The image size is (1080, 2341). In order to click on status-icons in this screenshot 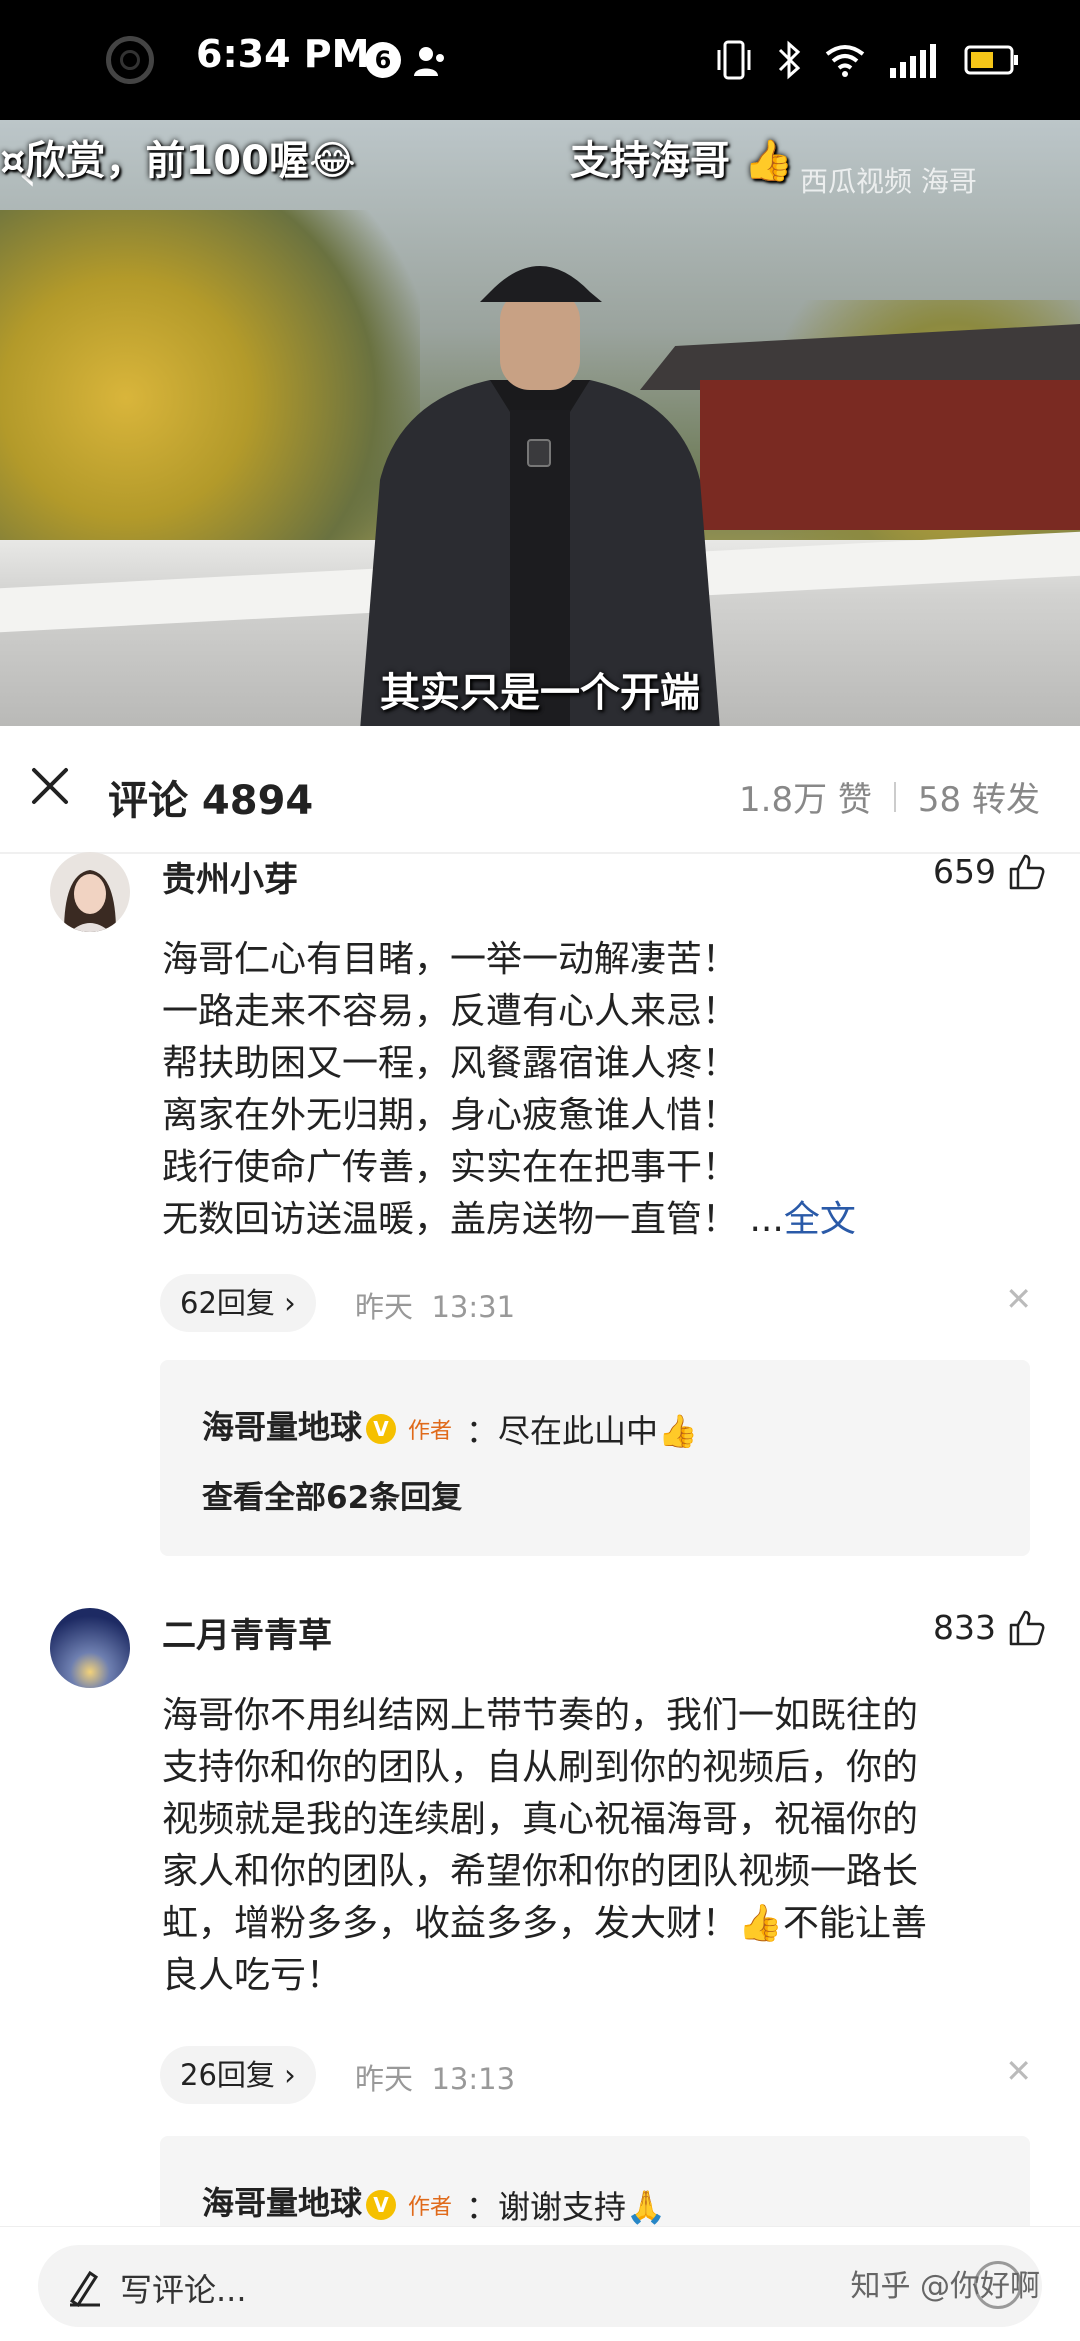, I will do `click(867, 60)`.